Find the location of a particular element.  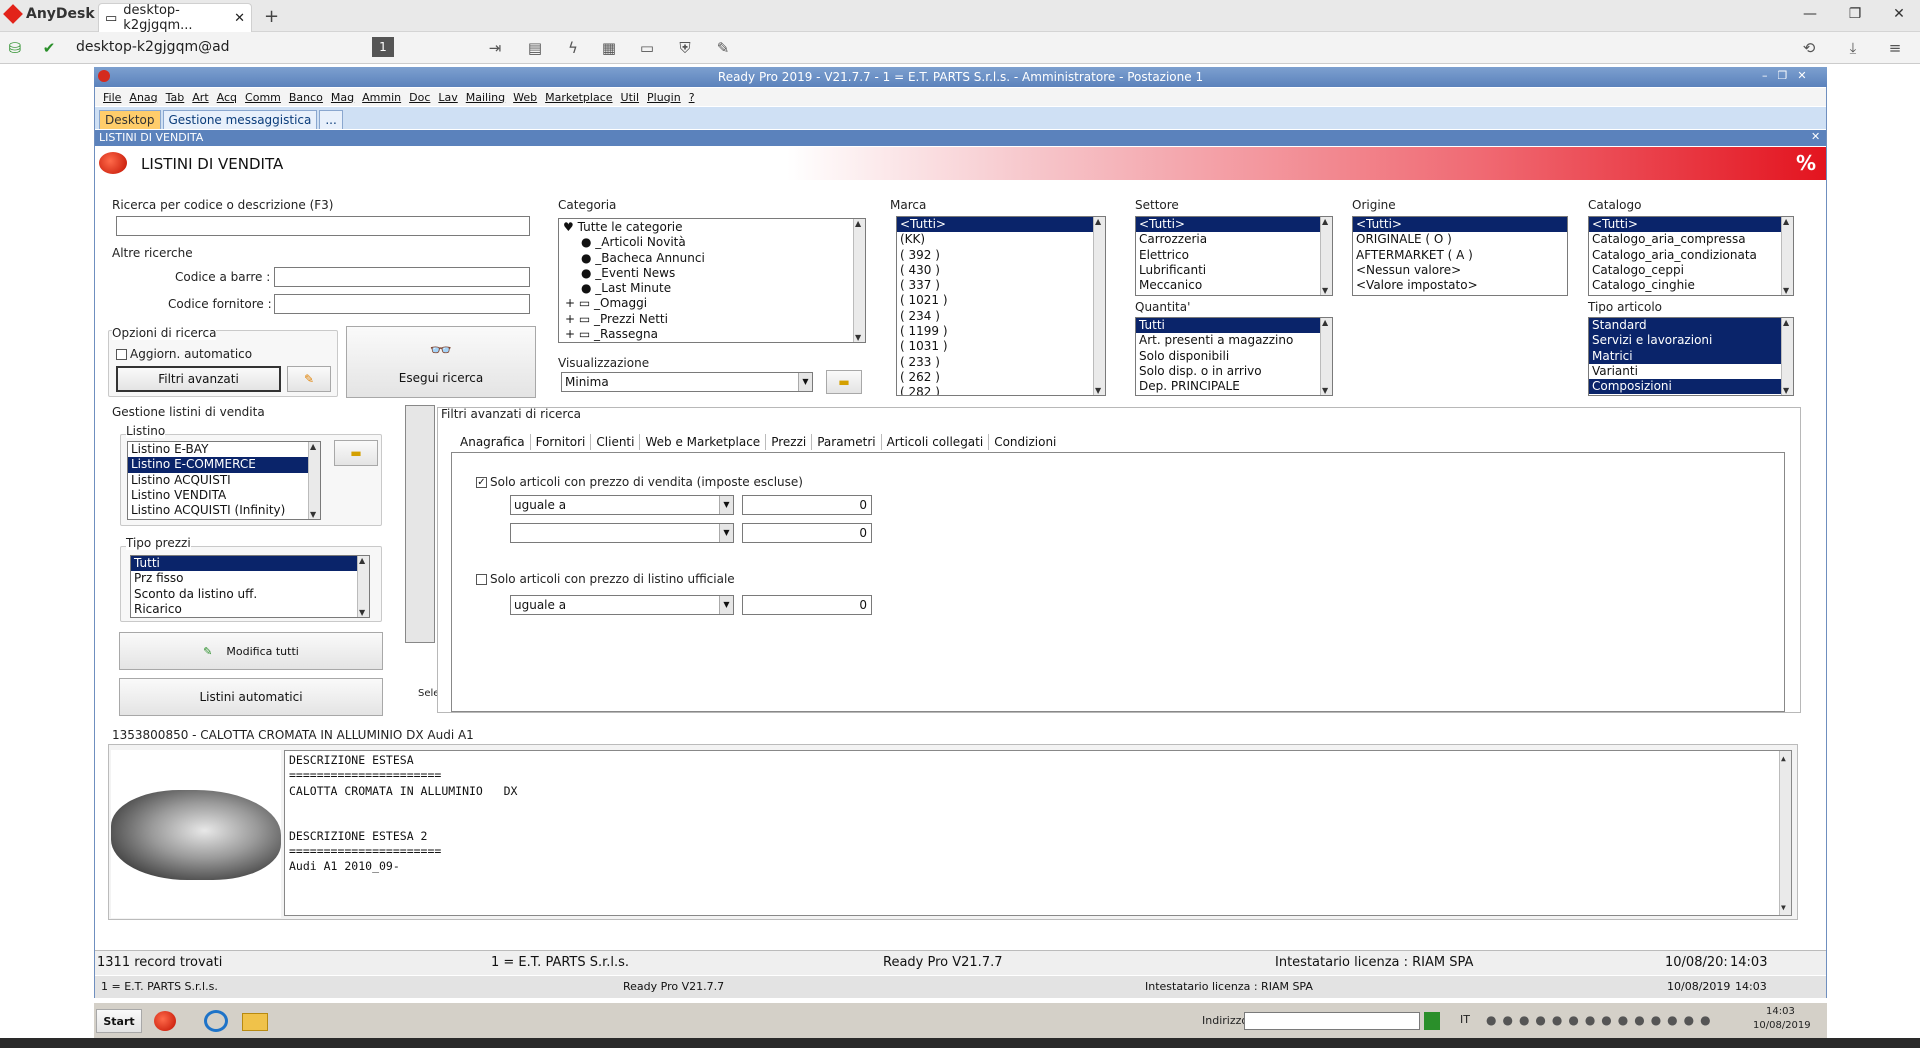

run-search-button: 👓 Esegui ricerca is located at coordinates (441, 362).